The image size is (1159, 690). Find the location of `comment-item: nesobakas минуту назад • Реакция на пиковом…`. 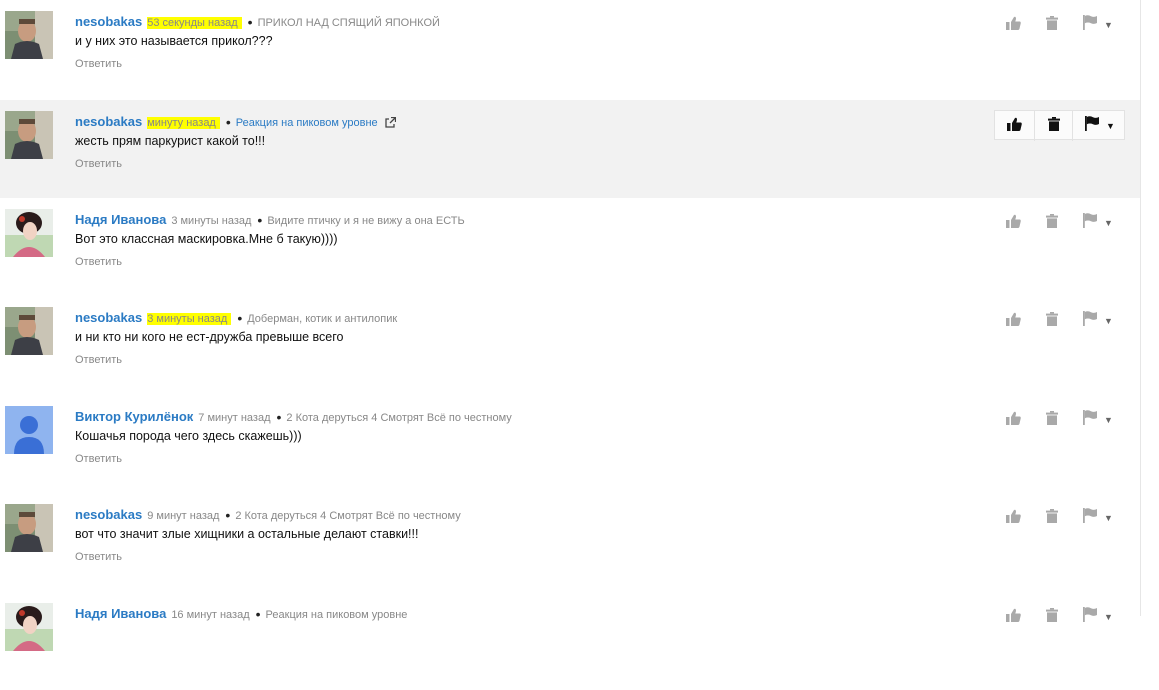

comment-item: nesobakas минуту назад • Реакция на пиковом… is located at coordinates (570, 149).